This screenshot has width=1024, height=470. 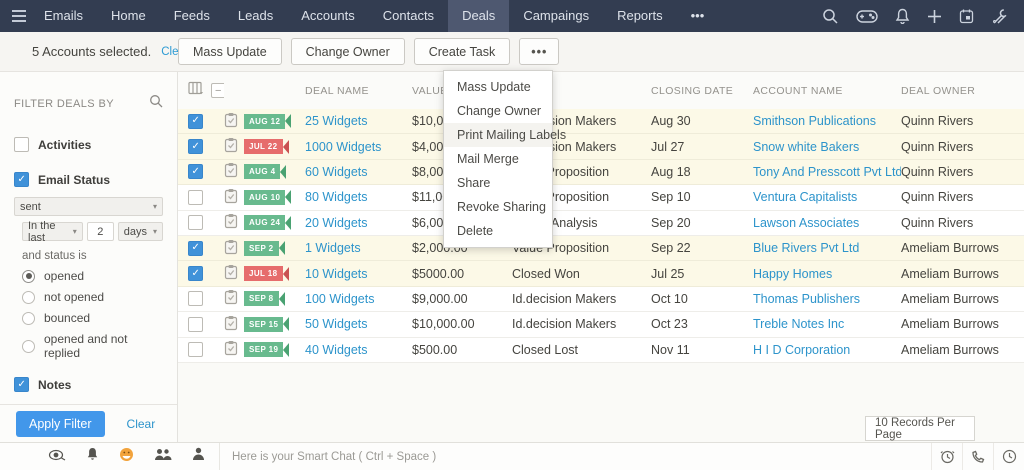 What do you see at coordinates (217, 90) in the screenshot?
I see `select-all-checkbox` at bounding box center [217, 90].